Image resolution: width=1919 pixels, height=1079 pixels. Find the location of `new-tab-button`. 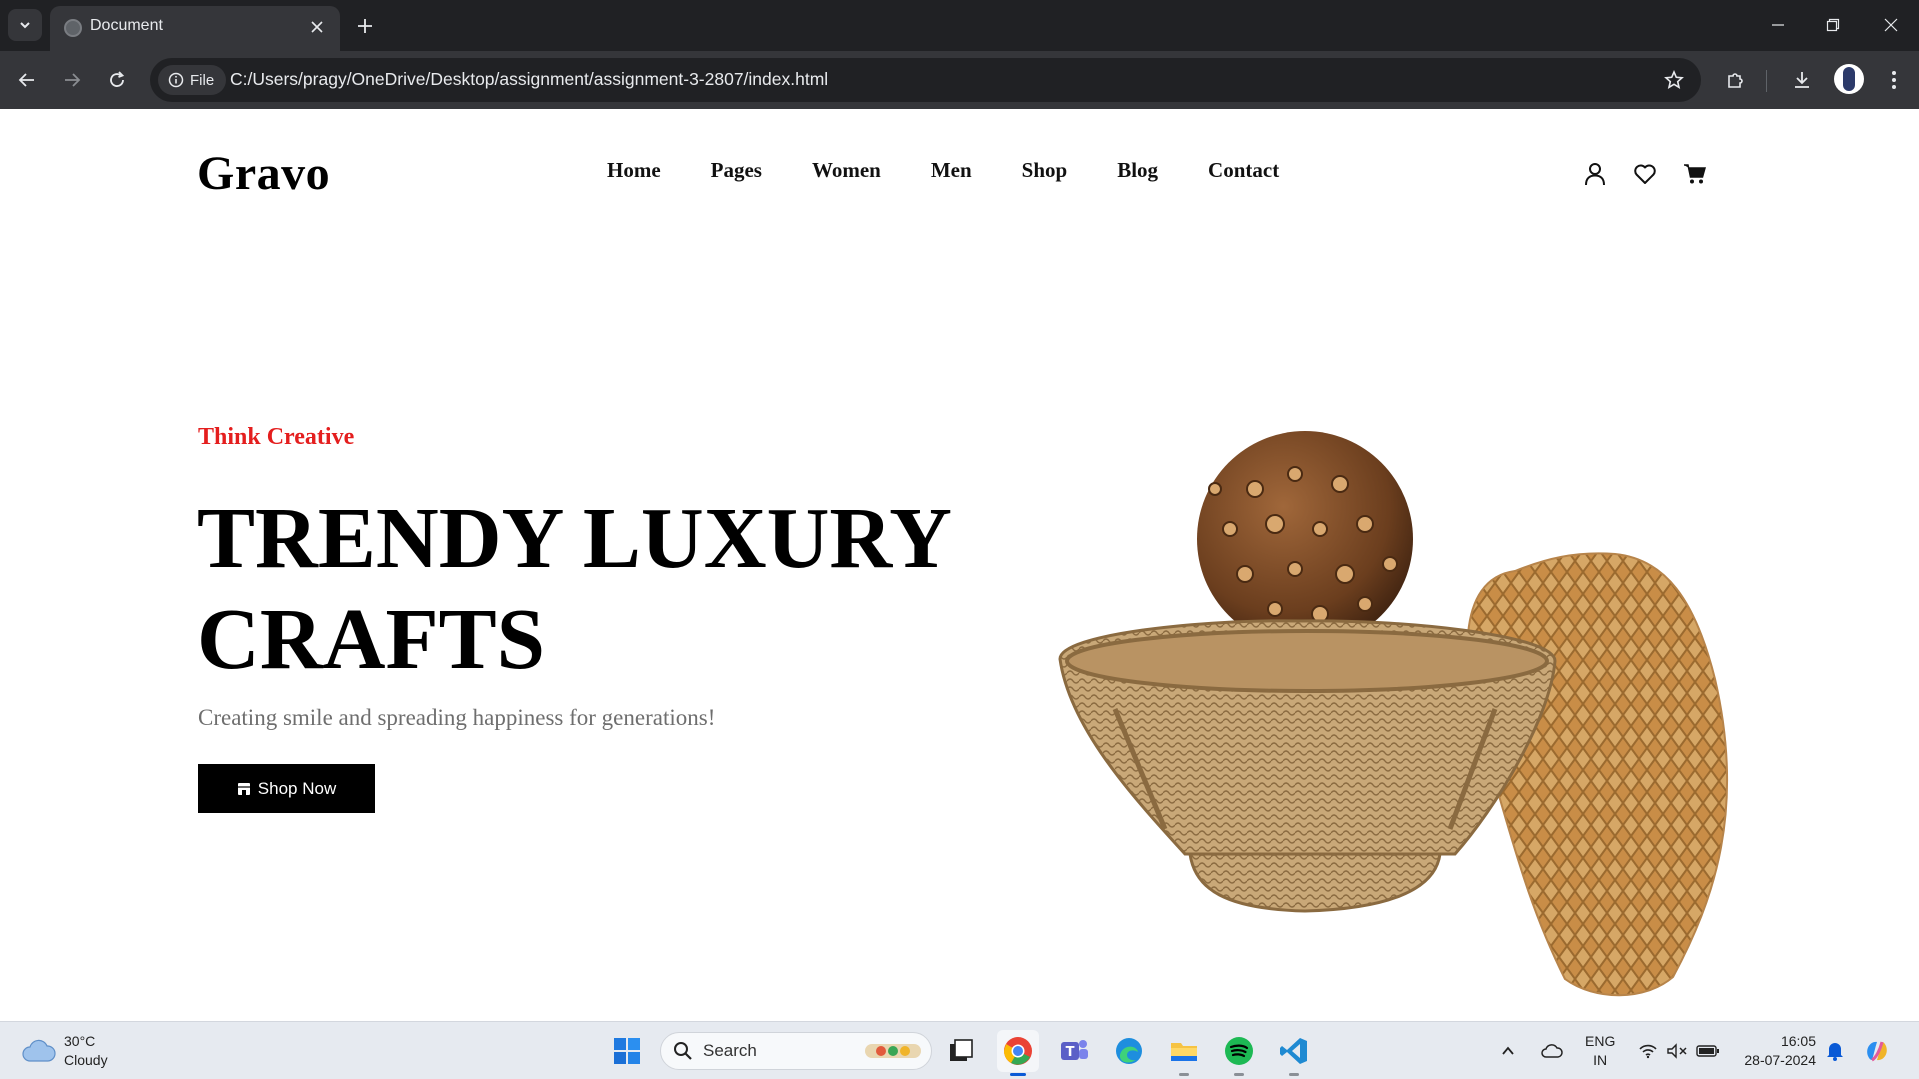

new-tab-button is located at coordinates (365, 26).